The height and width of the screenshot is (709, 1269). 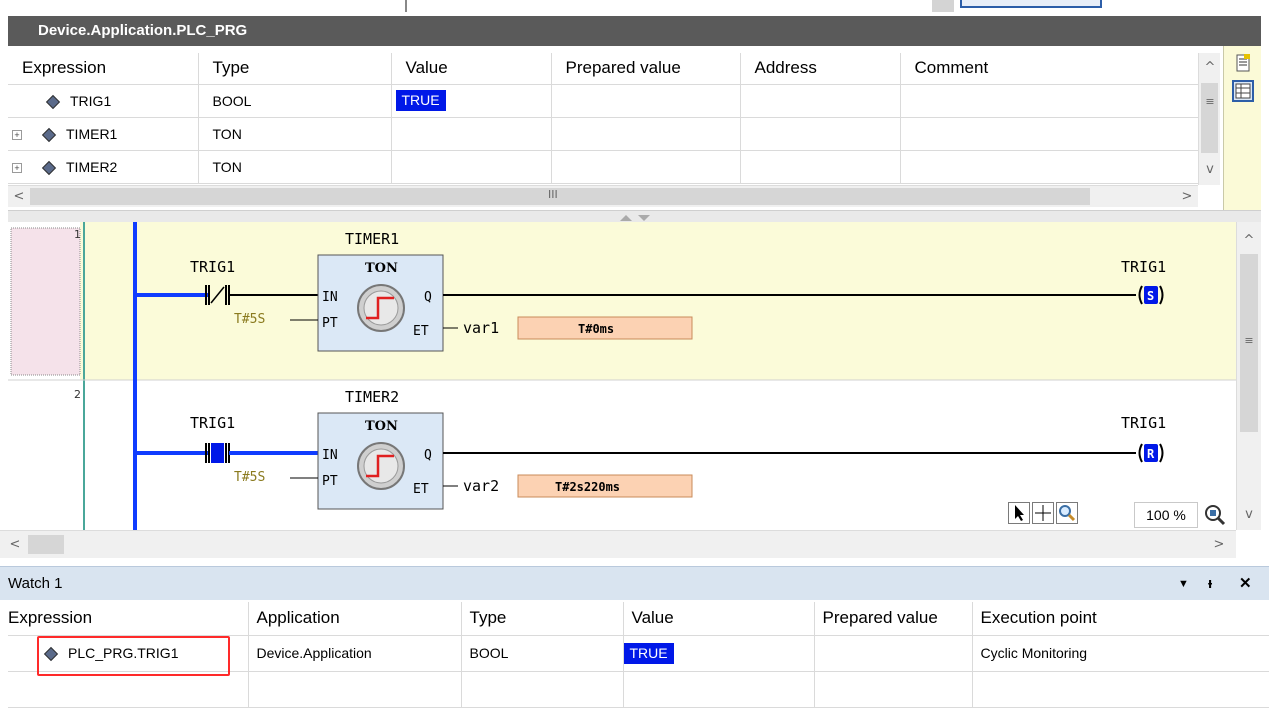 I want to click on ladder-vertical-scrollbar: ^ ≡ v, so click(x=1248, y=376).